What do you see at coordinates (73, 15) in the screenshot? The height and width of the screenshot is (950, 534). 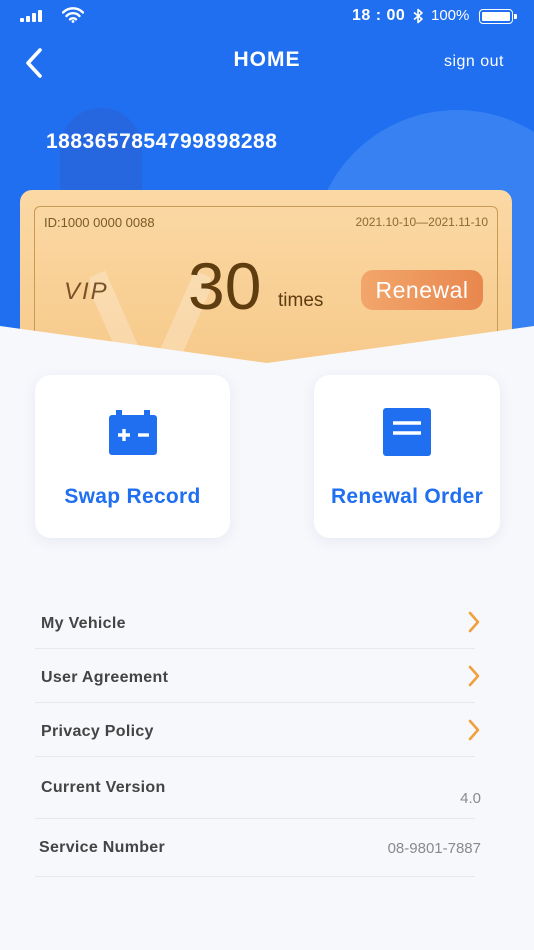 I see `wifi-icon` at bounding box center [73, 15].